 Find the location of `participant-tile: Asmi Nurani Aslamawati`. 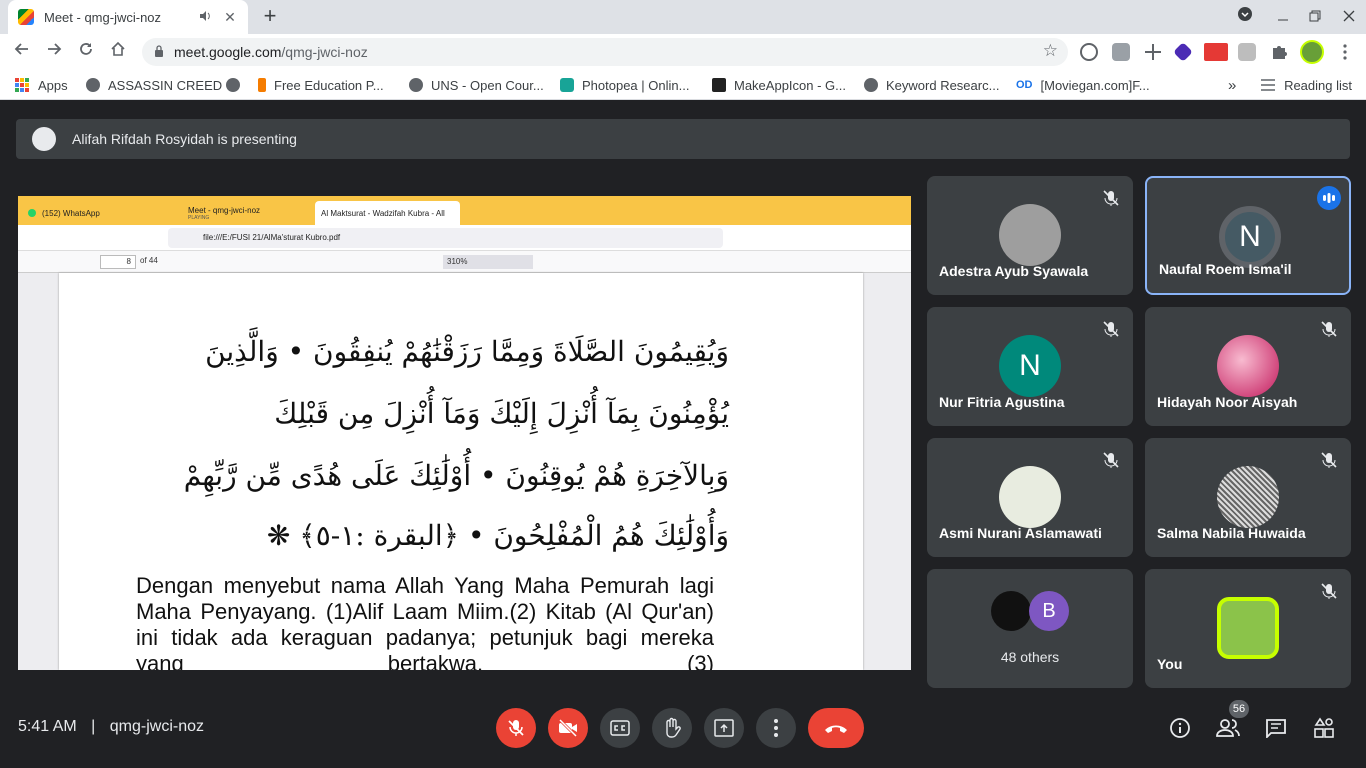

participant-tile: Asmi Nurani Aslamawati is located at coordinates (1030, 497).